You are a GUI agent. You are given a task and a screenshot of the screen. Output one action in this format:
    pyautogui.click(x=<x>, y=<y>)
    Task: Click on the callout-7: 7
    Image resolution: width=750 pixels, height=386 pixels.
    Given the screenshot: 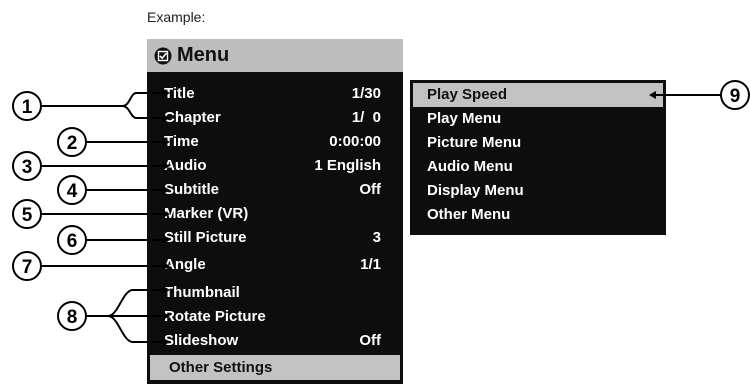 What is the action you would take?
    pyautogui.click(x=91, y=266)
    